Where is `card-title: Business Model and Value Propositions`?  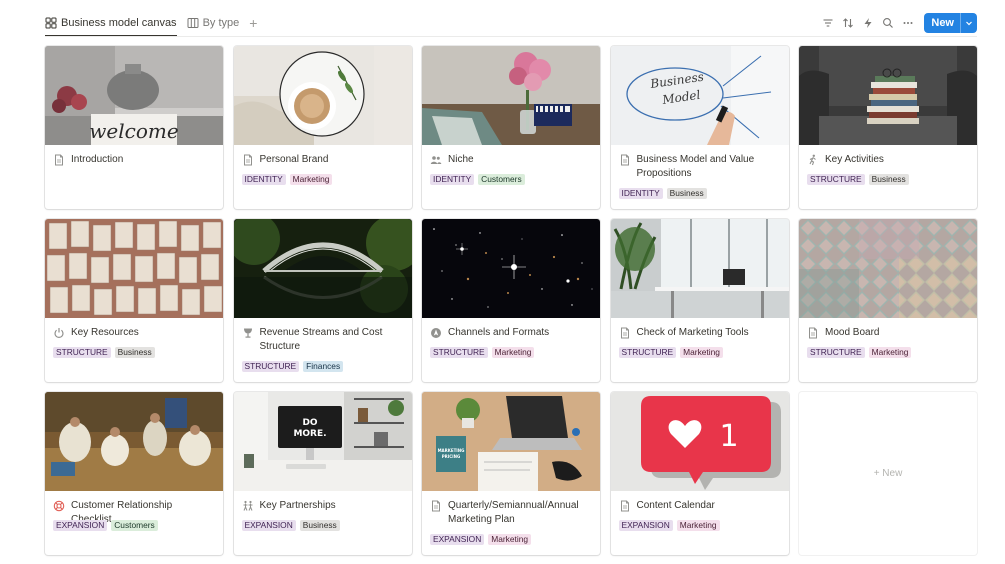 card-title: Business Model and Value Propositions is located at coordinates (695, 166).